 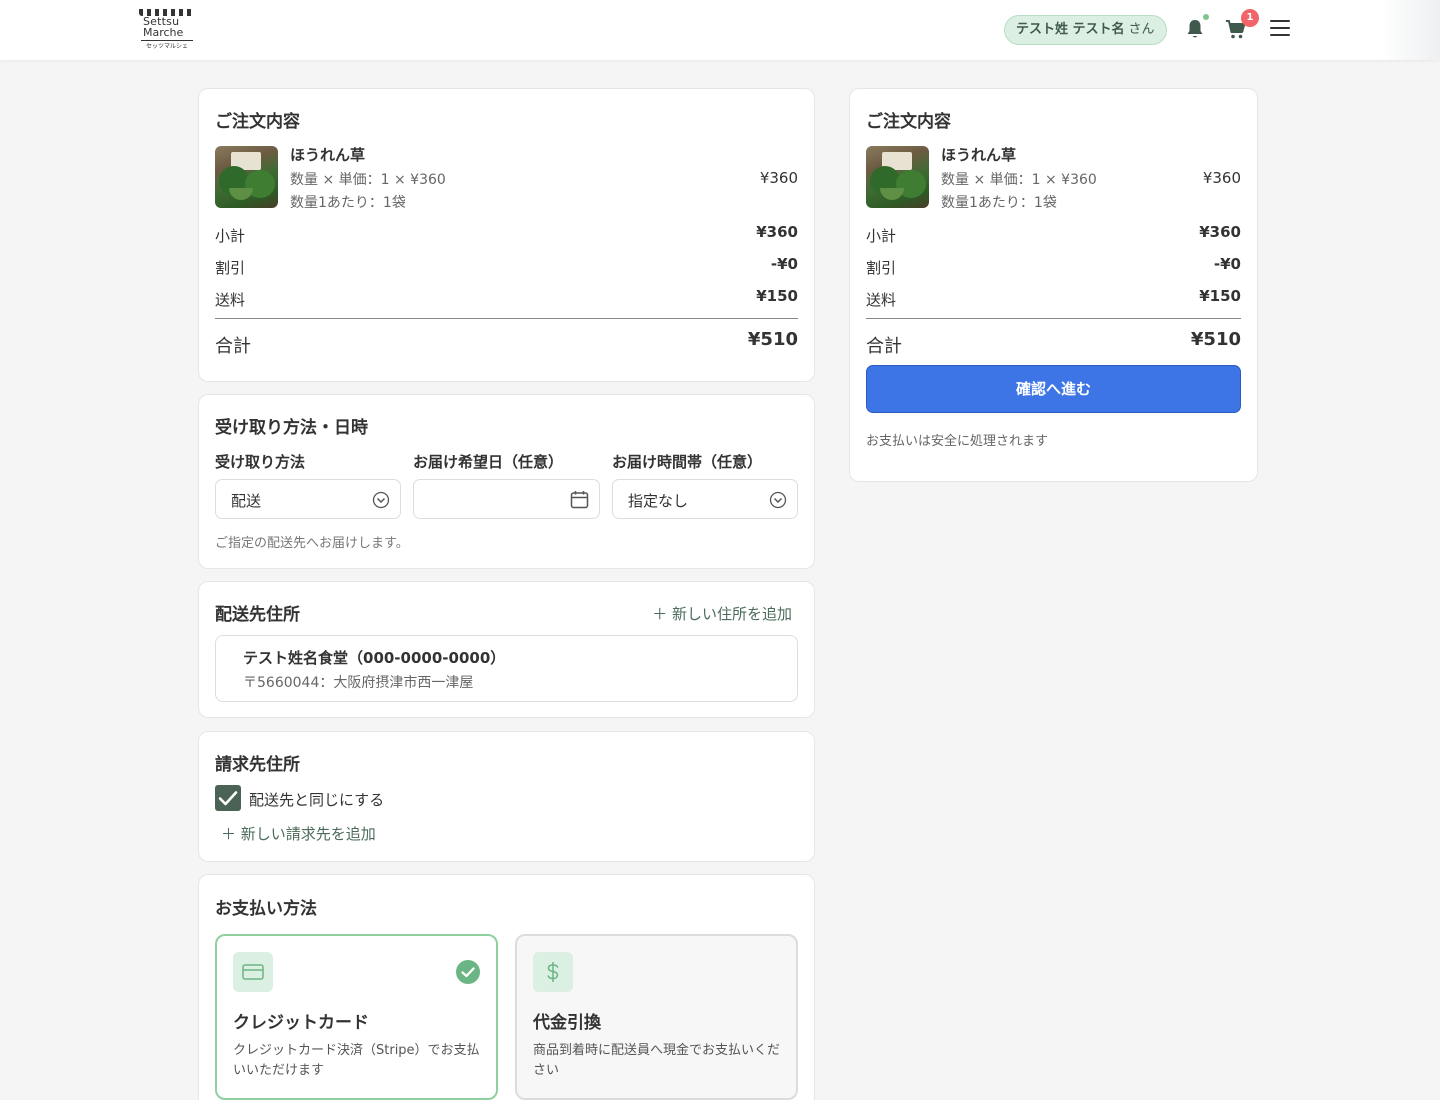 What do you see at coordinates (308, 499) in the screenshot?
I see `method-select: 配送` at bounding box center [308, 499].